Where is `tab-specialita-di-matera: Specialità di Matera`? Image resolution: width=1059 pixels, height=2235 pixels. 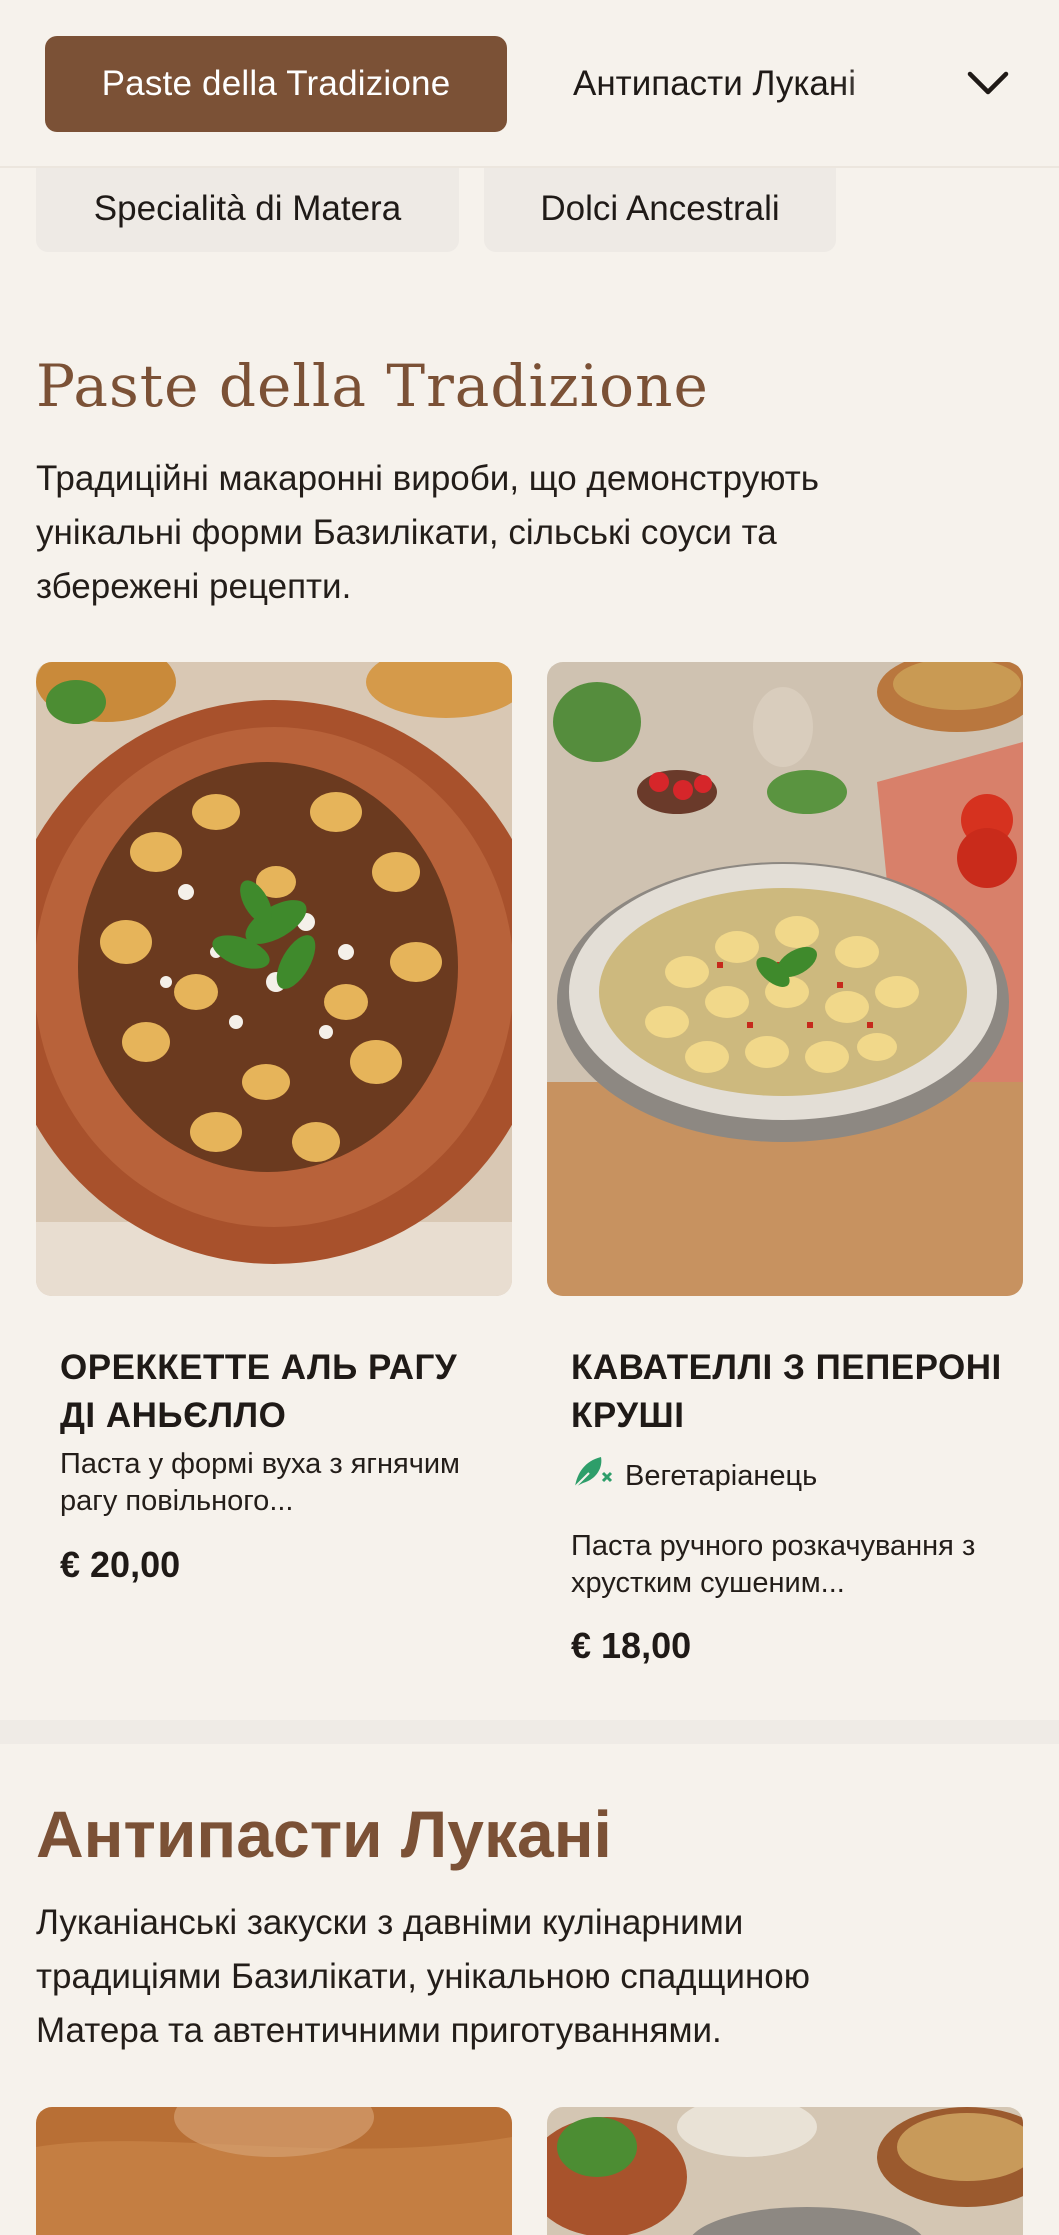 tab-specialita-di-matera: Specialità di Matera is located at coordinates (247, 209).